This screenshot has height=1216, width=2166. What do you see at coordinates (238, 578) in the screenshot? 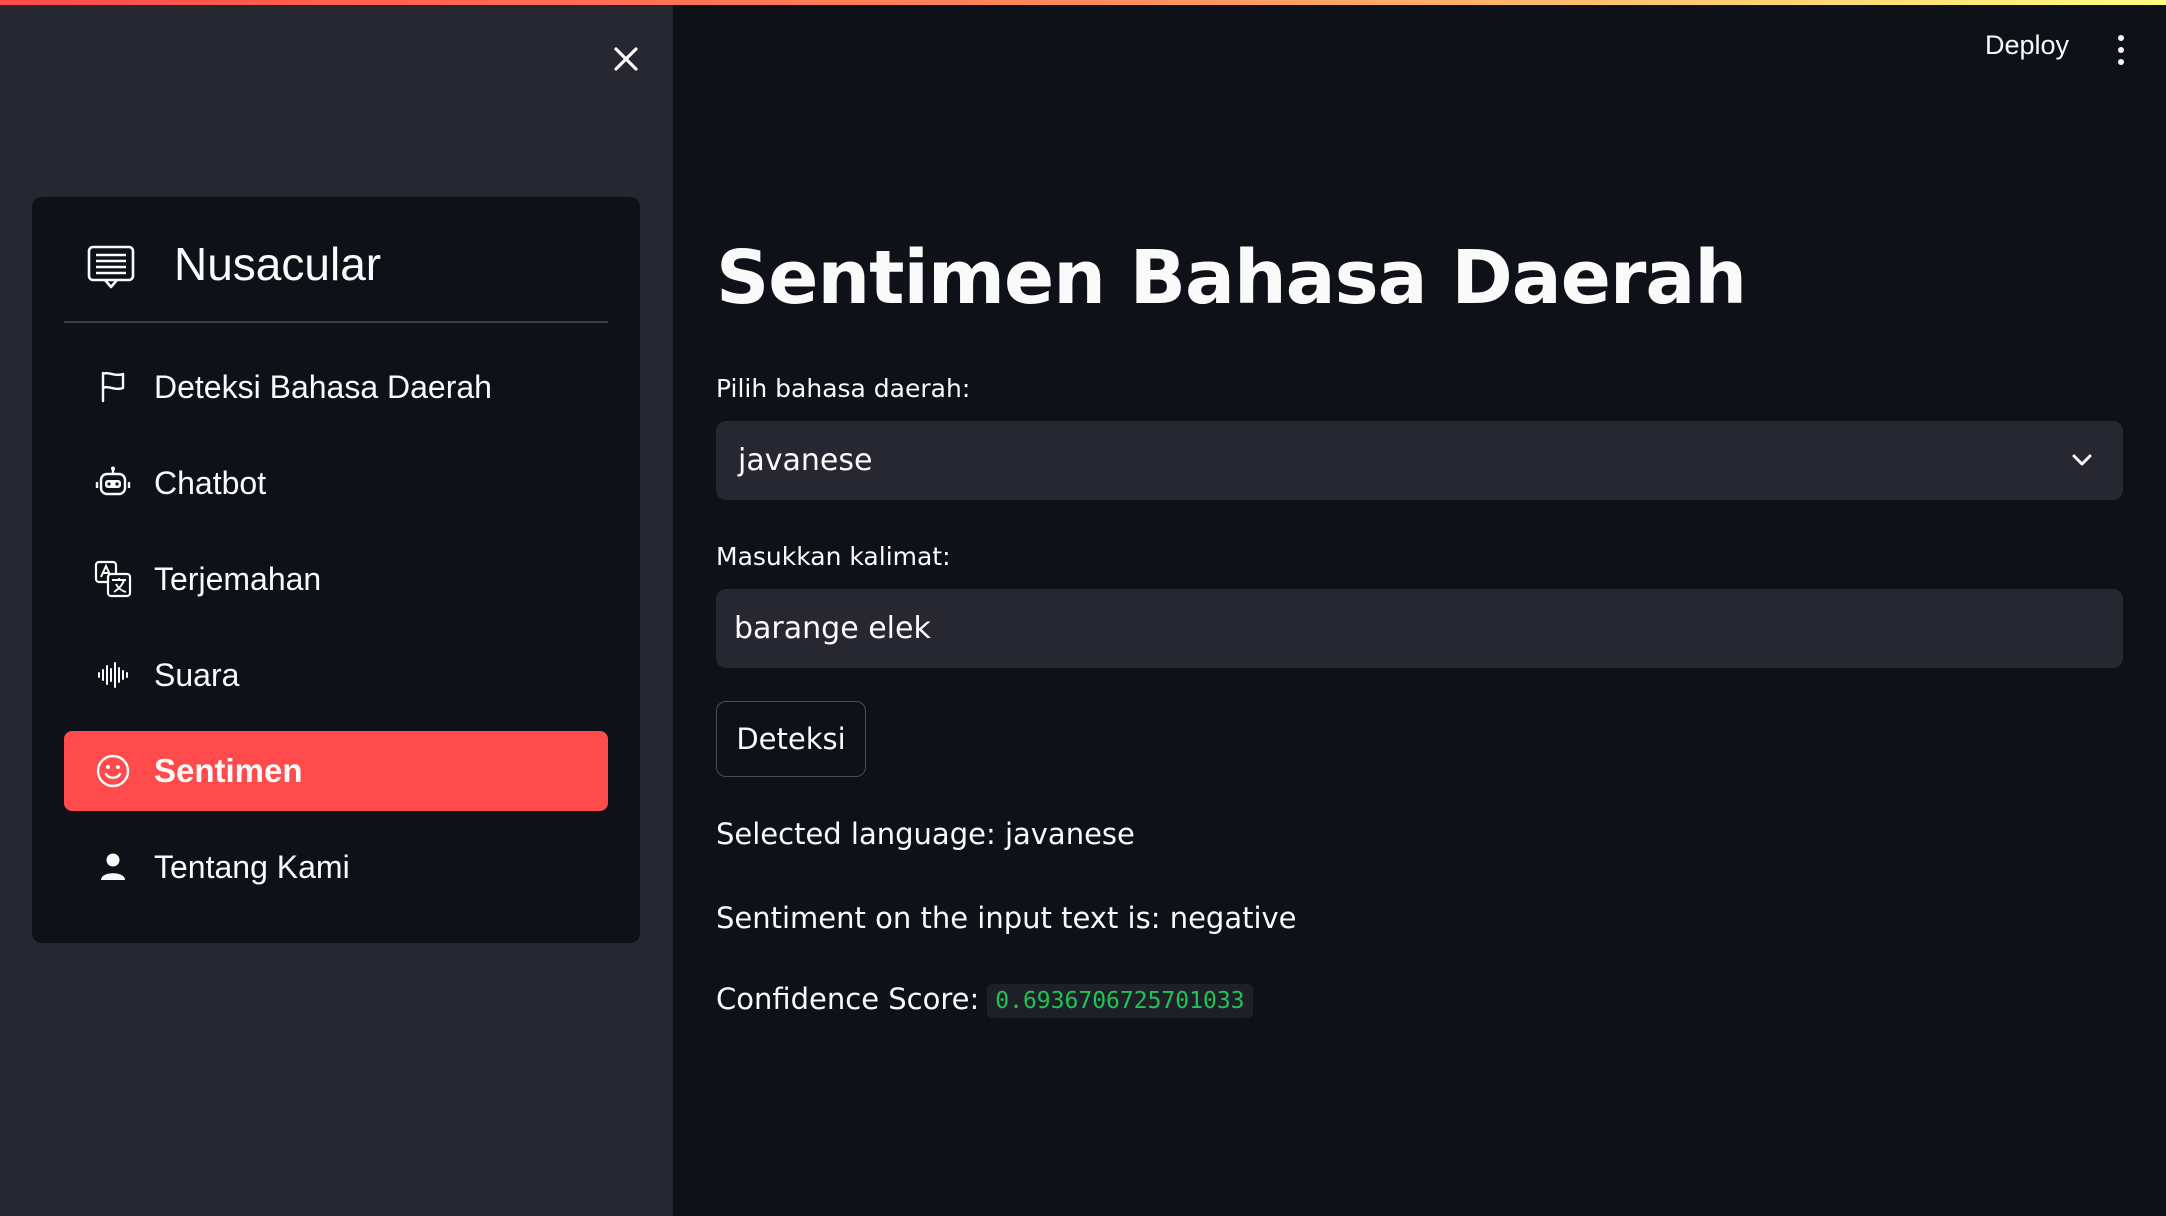
I see `sidebar-item-label: Terjemahan` at bounding box center [238, 578].